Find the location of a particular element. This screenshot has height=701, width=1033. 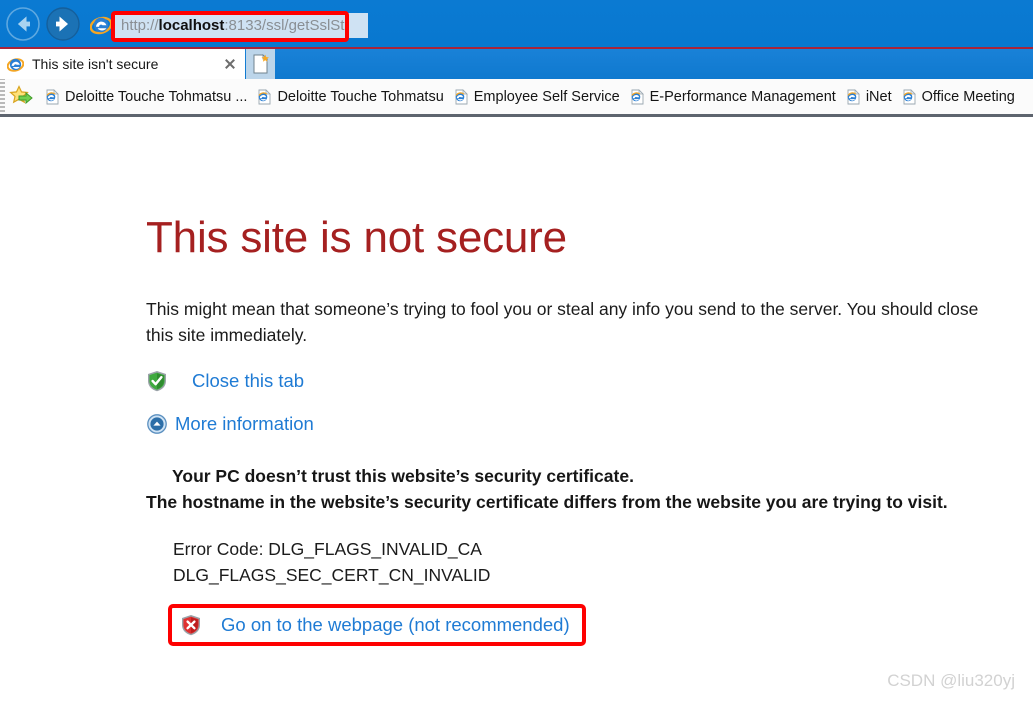

internet-explorer-logo-icon is located at coordinates (101, 25).